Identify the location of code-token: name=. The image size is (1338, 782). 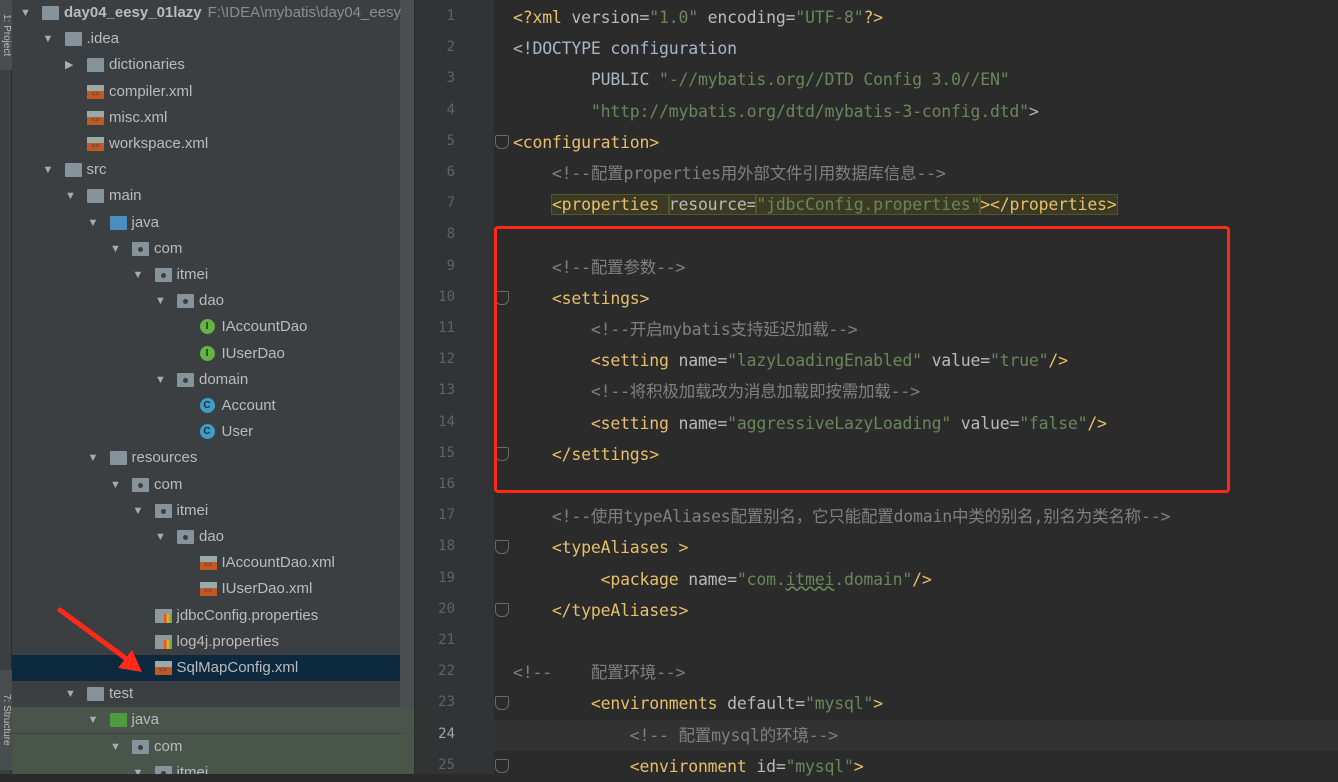
(712, 579).